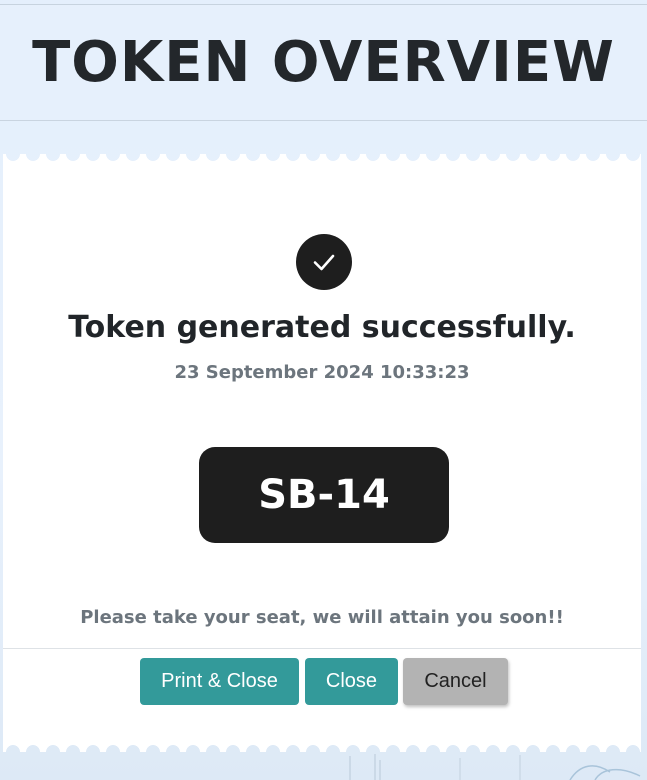 The width and height of the screenshot is (647, 780). What do you see at coordinates (322, 648) in the screenshot?
I see `footer-divider` at bounding box center [322, 648].